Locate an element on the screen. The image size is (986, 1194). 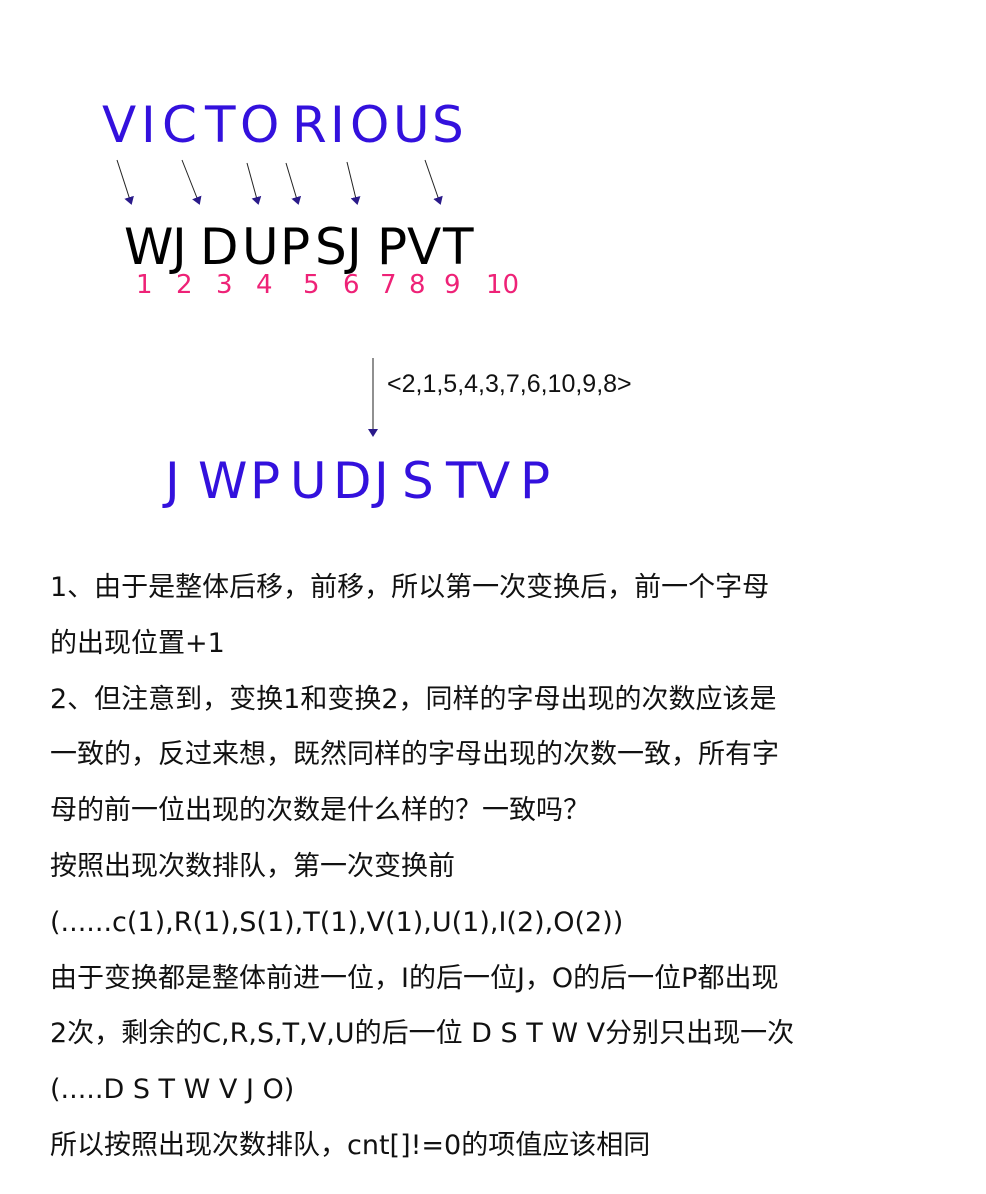
result-letter: V is located at coordinates (493, 481).